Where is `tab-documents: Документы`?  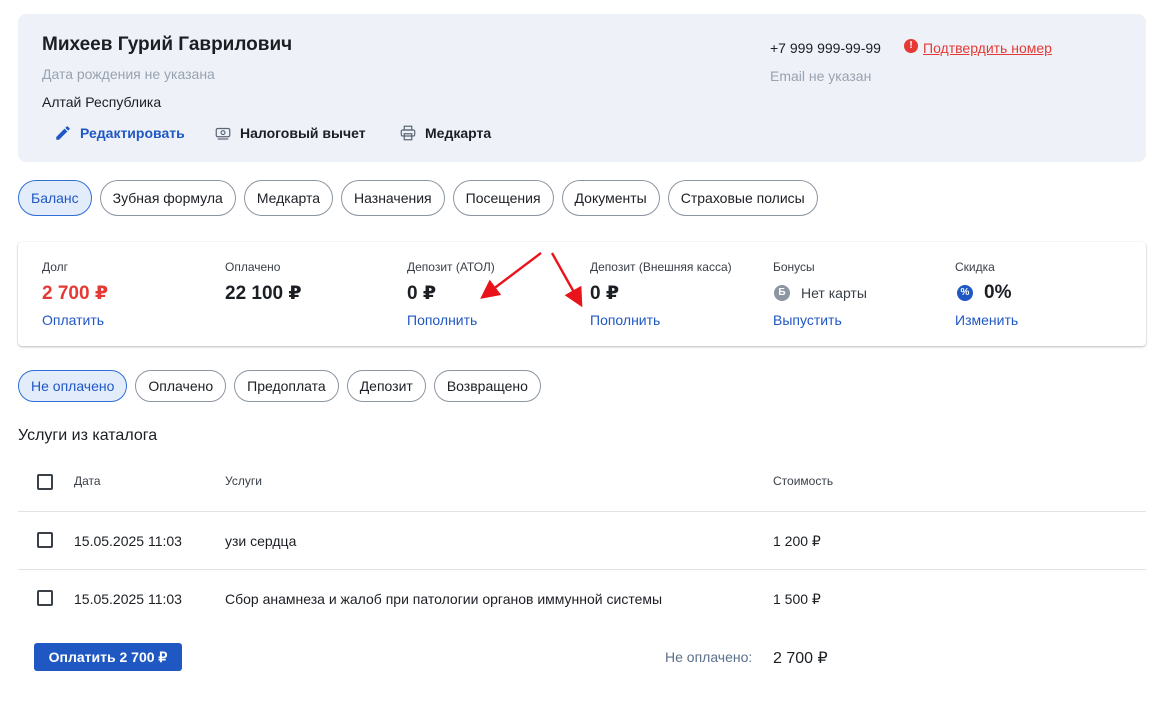
tab-documents: Документы is located at coordinates (610, 198).